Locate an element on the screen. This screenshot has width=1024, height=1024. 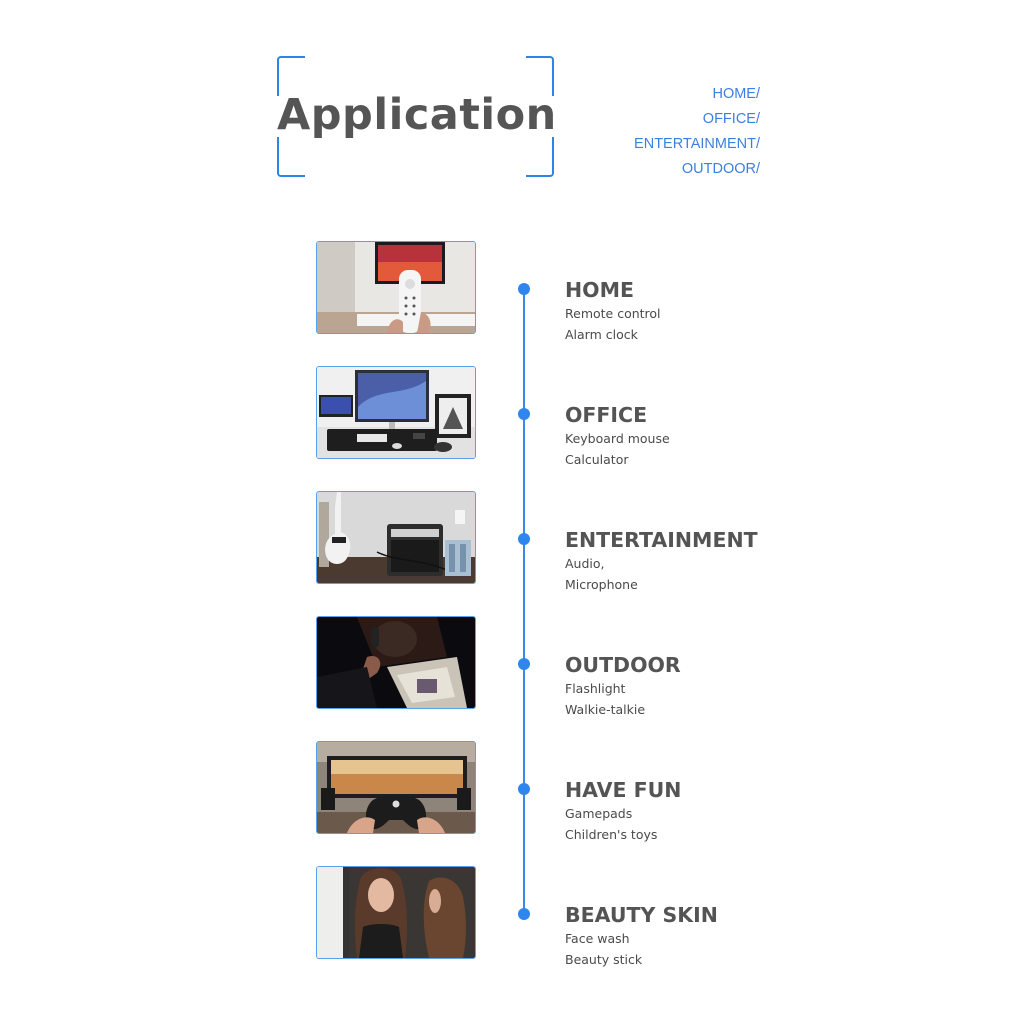
section-item: Gamepads is located at coordinates (599, 813).